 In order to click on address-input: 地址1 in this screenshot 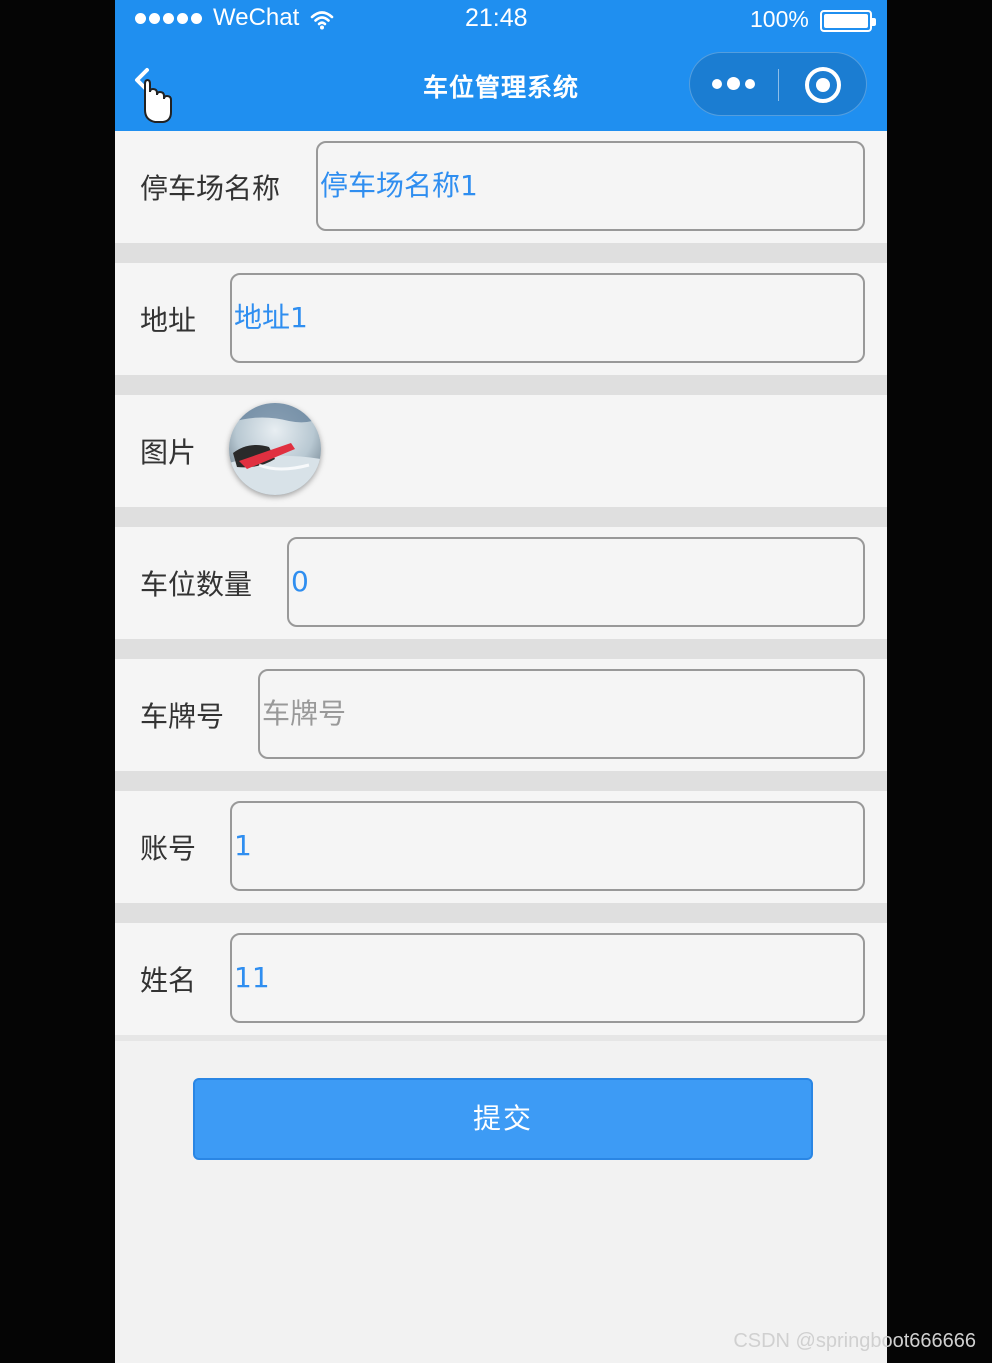, I will do `click(547, 318)`.